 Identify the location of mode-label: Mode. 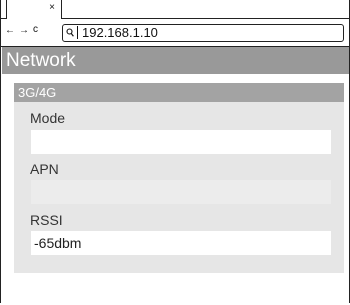
(48, 118).